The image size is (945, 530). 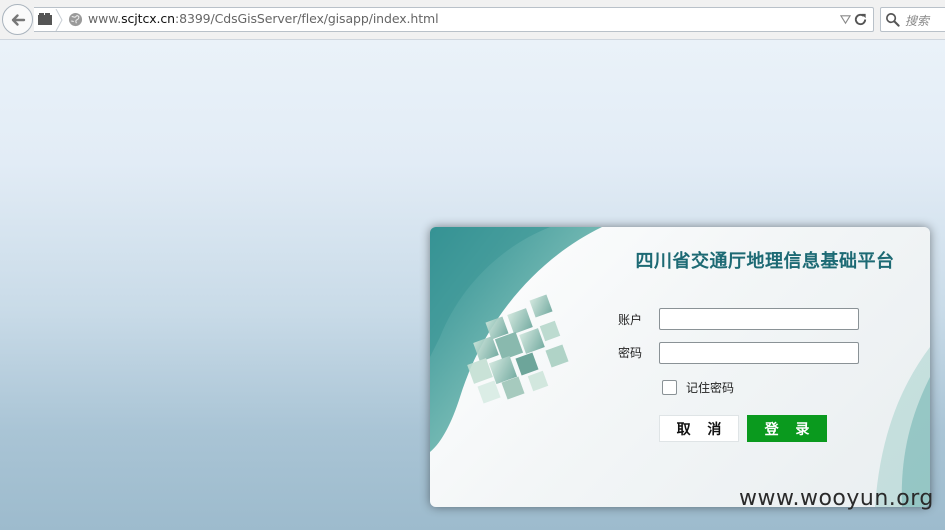 I want to click on search-box: 搜索, so click(x=912, y=19).